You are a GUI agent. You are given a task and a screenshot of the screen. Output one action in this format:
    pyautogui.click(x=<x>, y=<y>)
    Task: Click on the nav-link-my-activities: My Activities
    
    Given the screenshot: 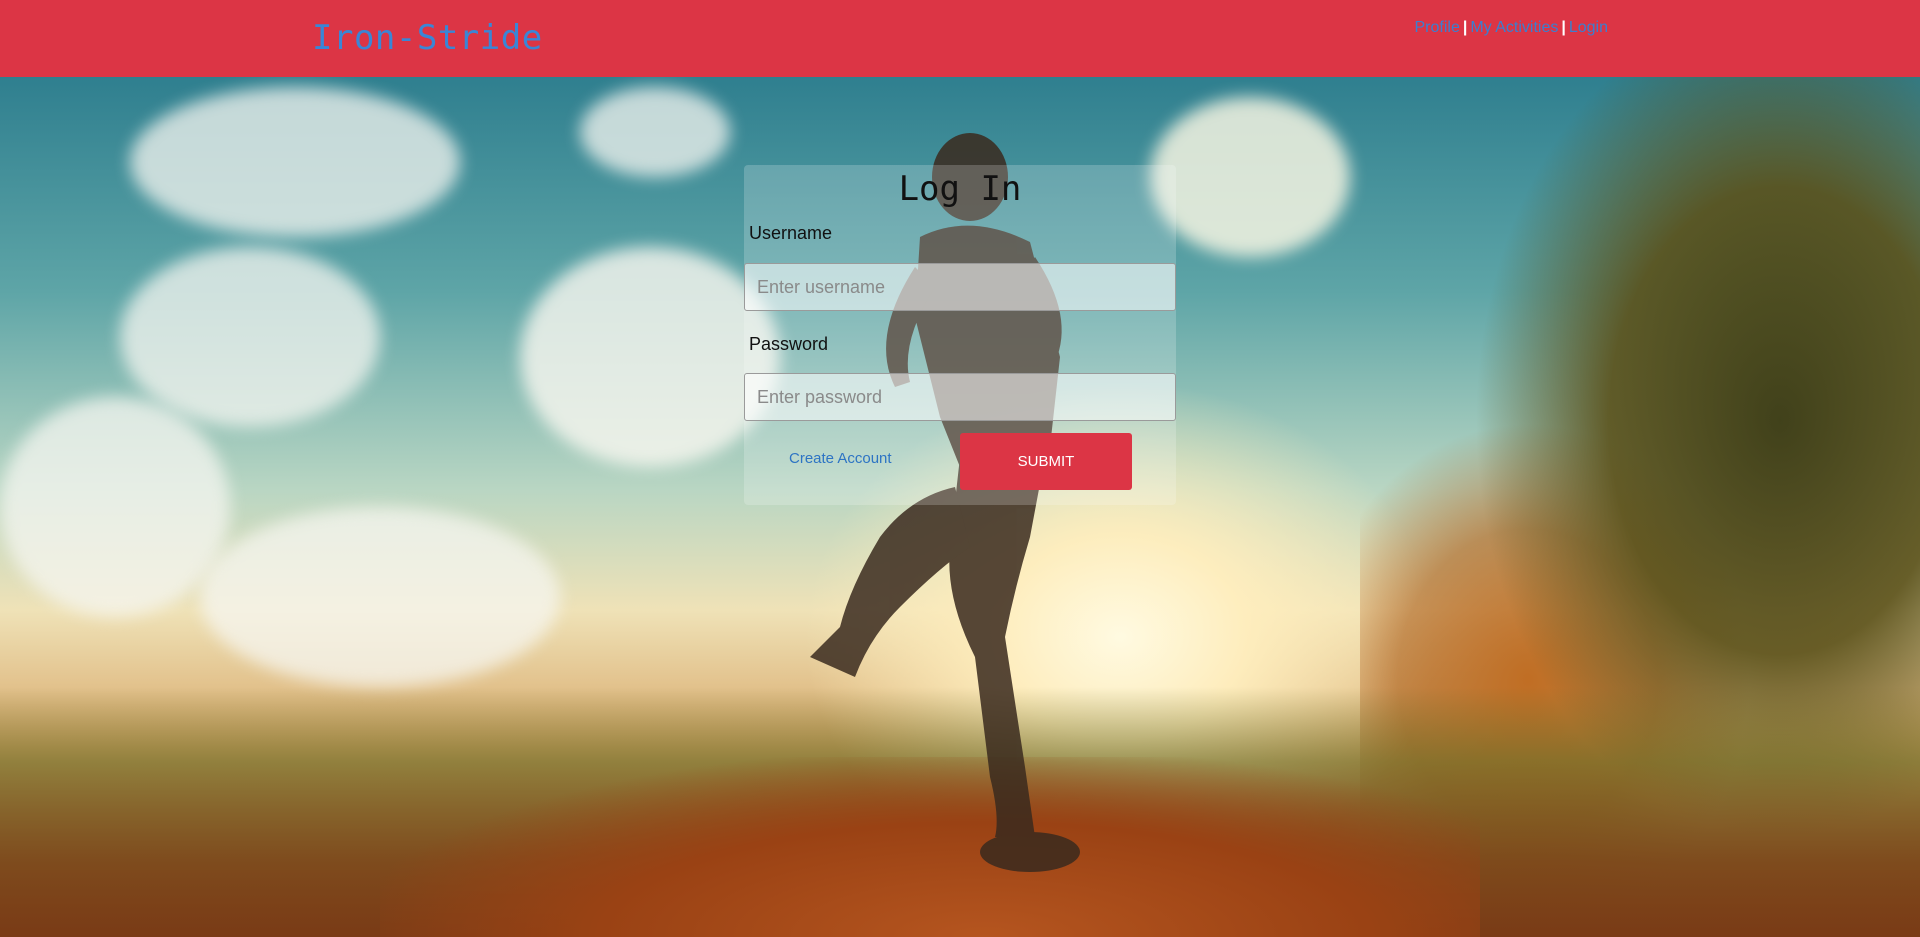 What is the action you would take?
    pyautogui.click(x=1514, y=27)
    